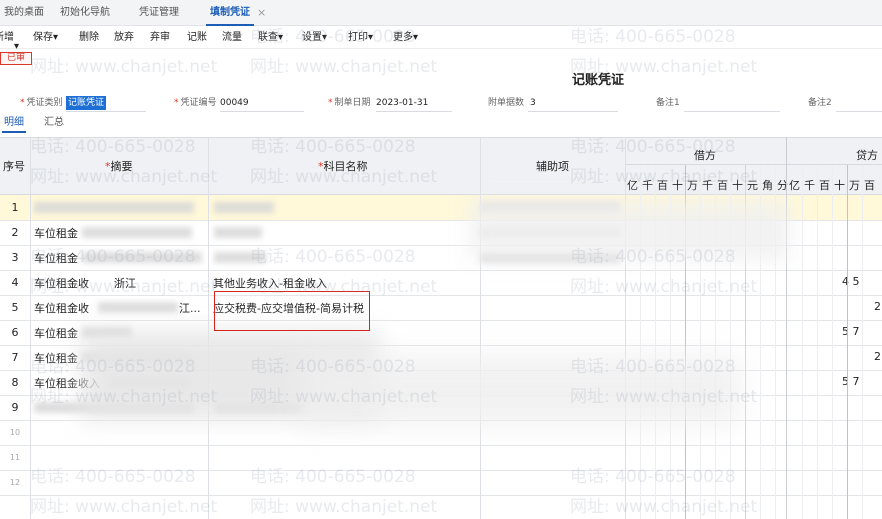  What do you see at coordinates (506, 103) in the screenshot?
I see `attach-label: 附单据数` at bounding box center [506, 103].